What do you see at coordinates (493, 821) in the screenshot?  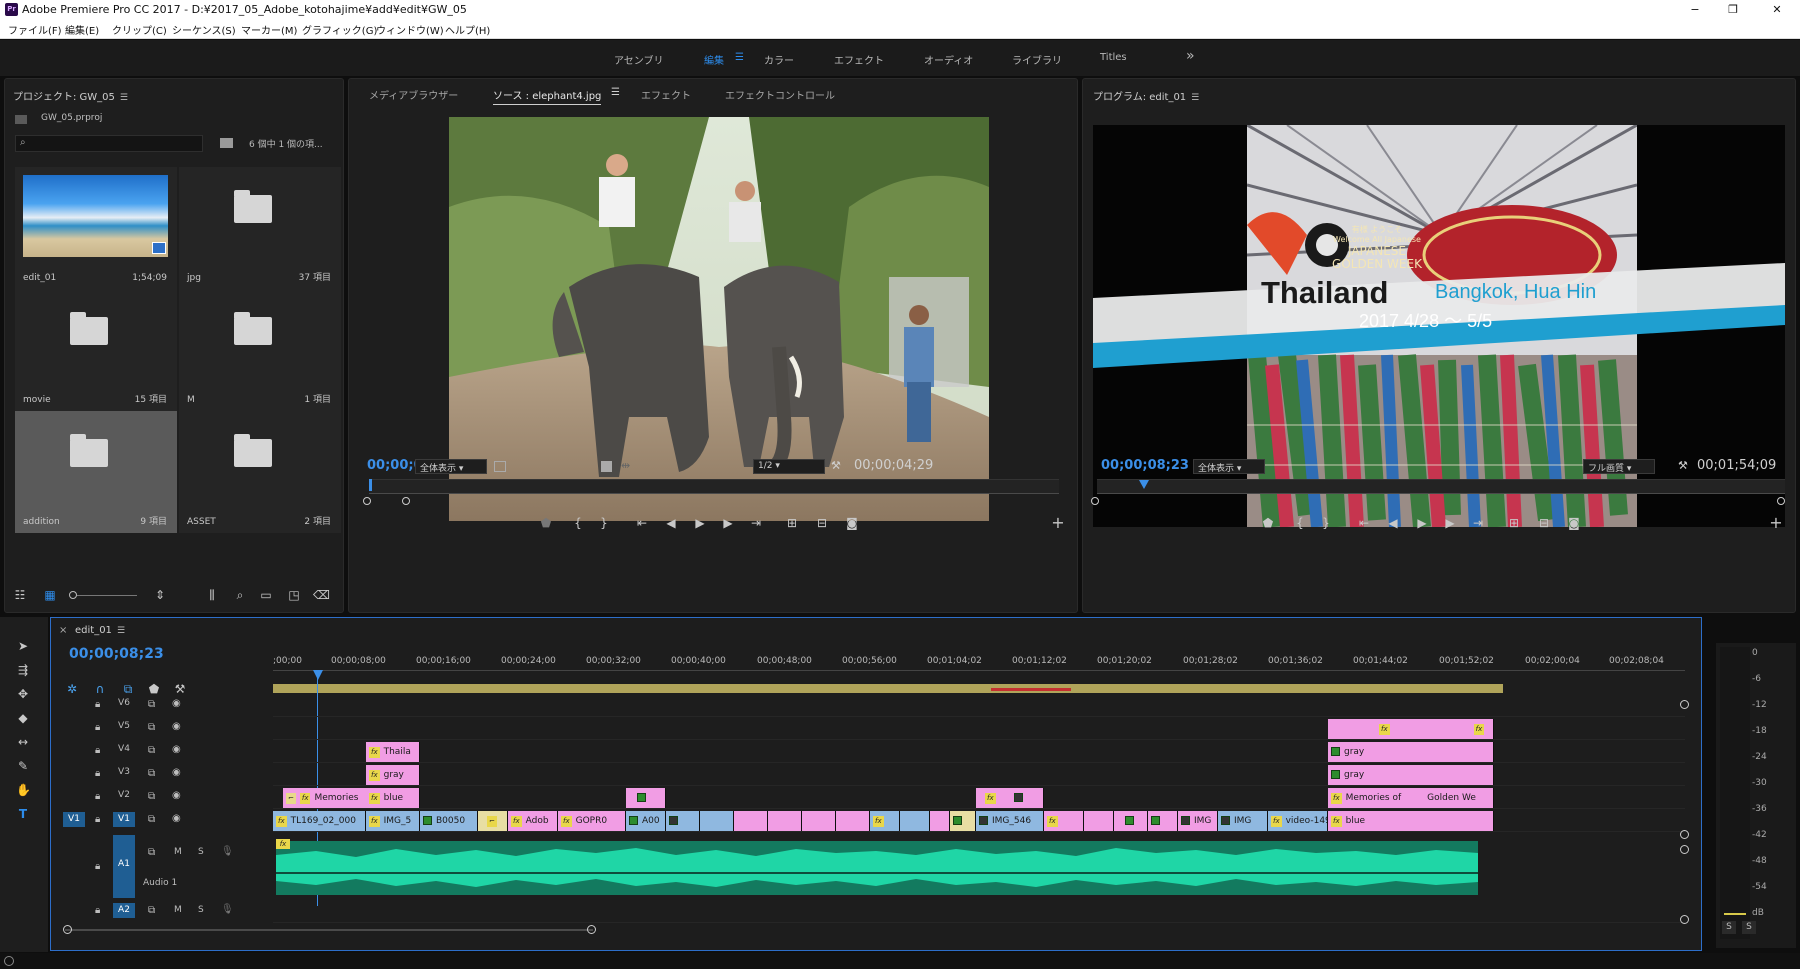 I see `timeline-clip: ⌐` at bounding box center [493, 821].